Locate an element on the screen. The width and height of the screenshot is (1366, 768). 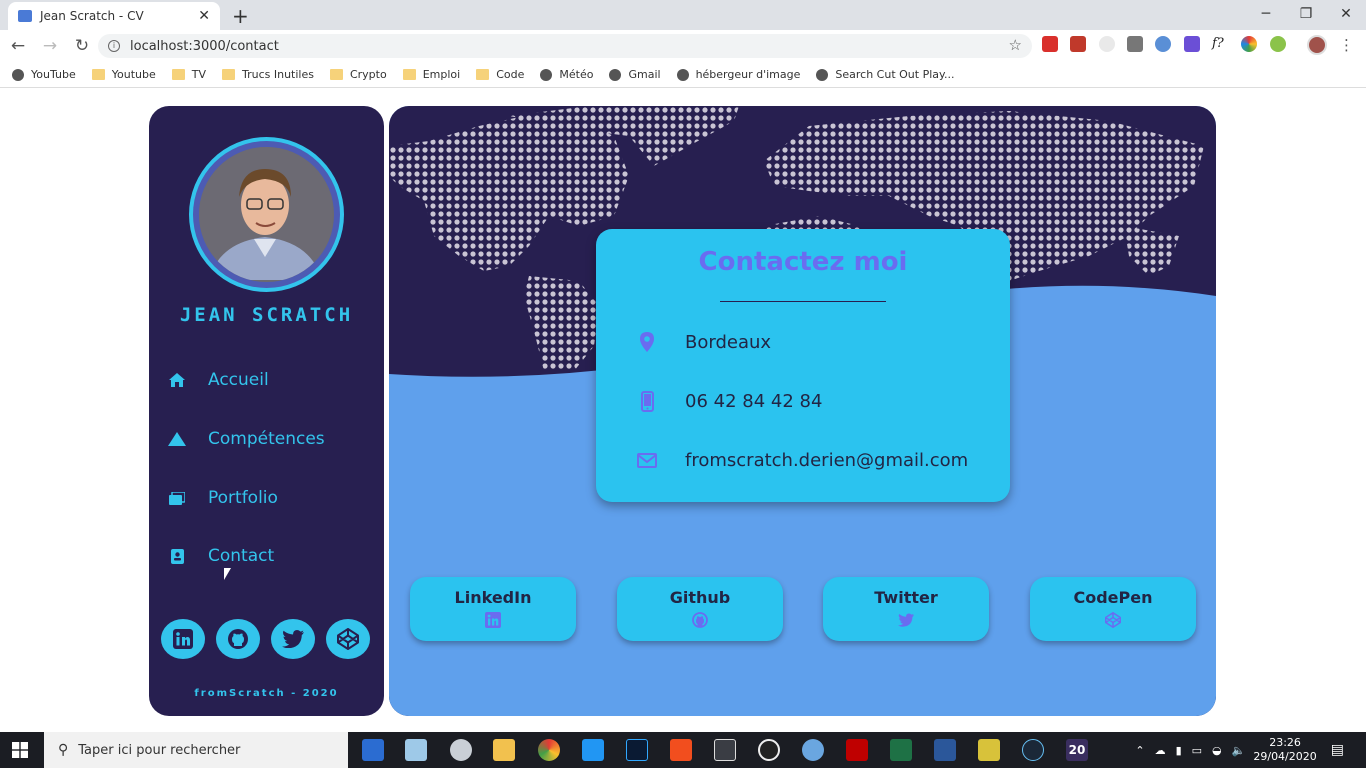
taskbar-search: ⚲ Taper ici pour rechercher is located at coordinates (196, 750).